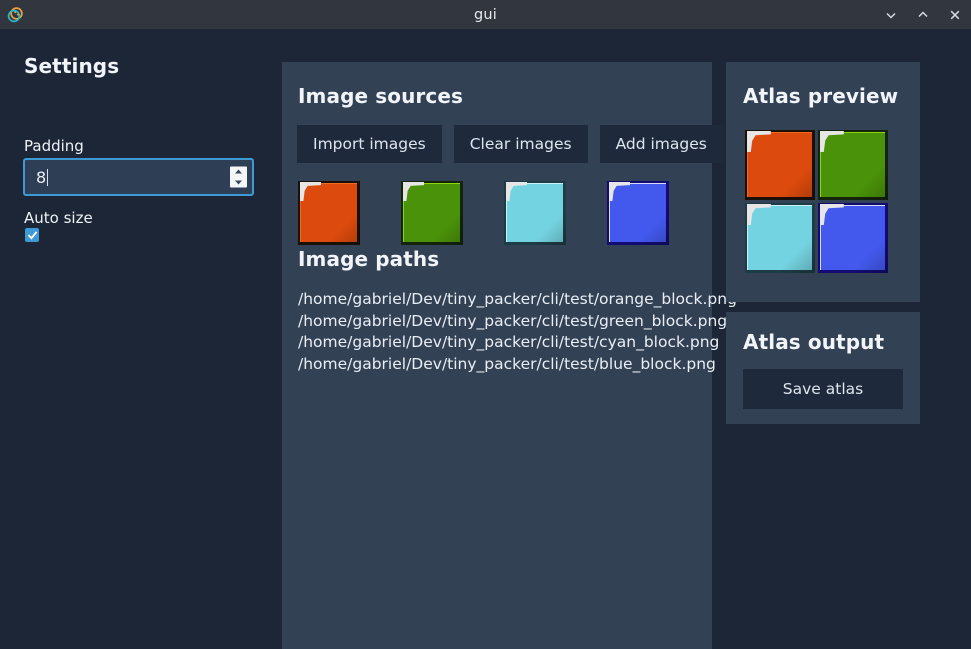 The height and width of the screenshot is (649, 971). I want to click on atlas-cell-orange, so click(780, 165).